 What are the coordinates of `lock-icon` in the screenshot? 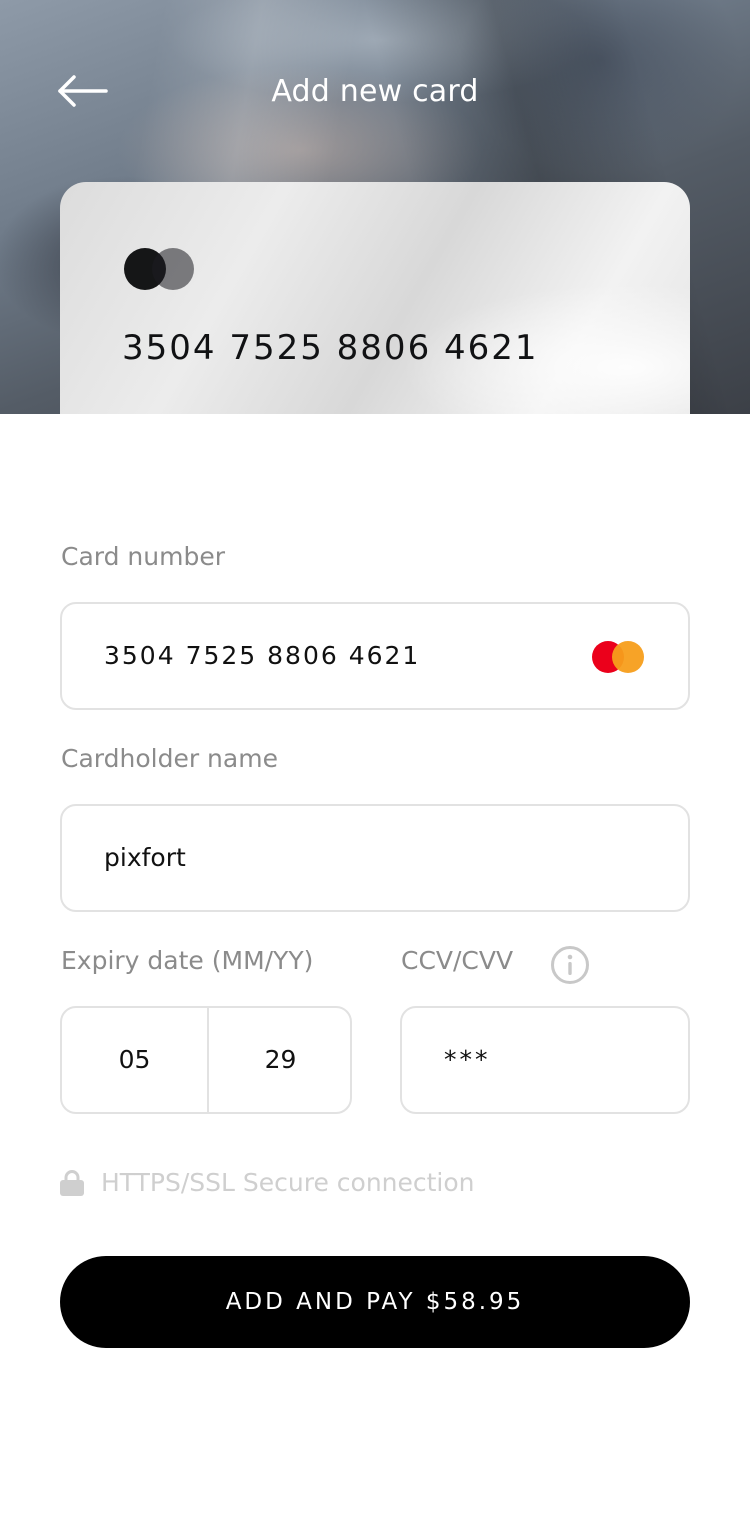 It's located at (72, 1183).